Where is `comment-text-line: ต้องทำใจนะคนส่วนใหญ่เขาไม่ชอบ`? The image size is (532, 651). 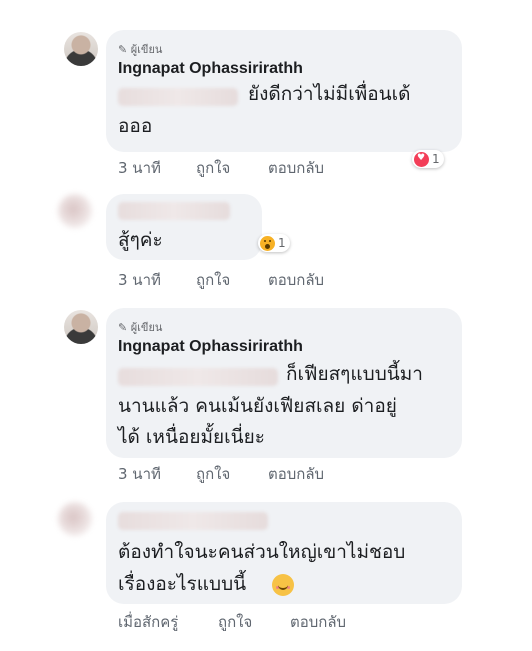
comment-text-line: ต้องทำใจนะคนส่วนใหญ่เขาไม่ชอบ is located at coordinates (262, 552).